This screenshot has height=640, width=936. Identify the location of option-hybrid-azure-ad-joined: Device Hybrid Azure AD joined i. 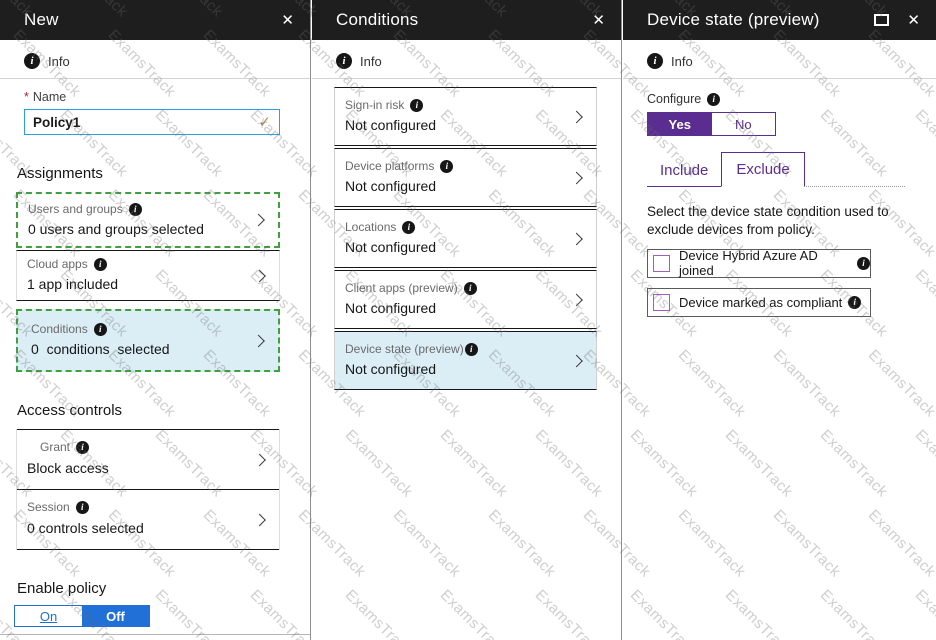
(759, 263).